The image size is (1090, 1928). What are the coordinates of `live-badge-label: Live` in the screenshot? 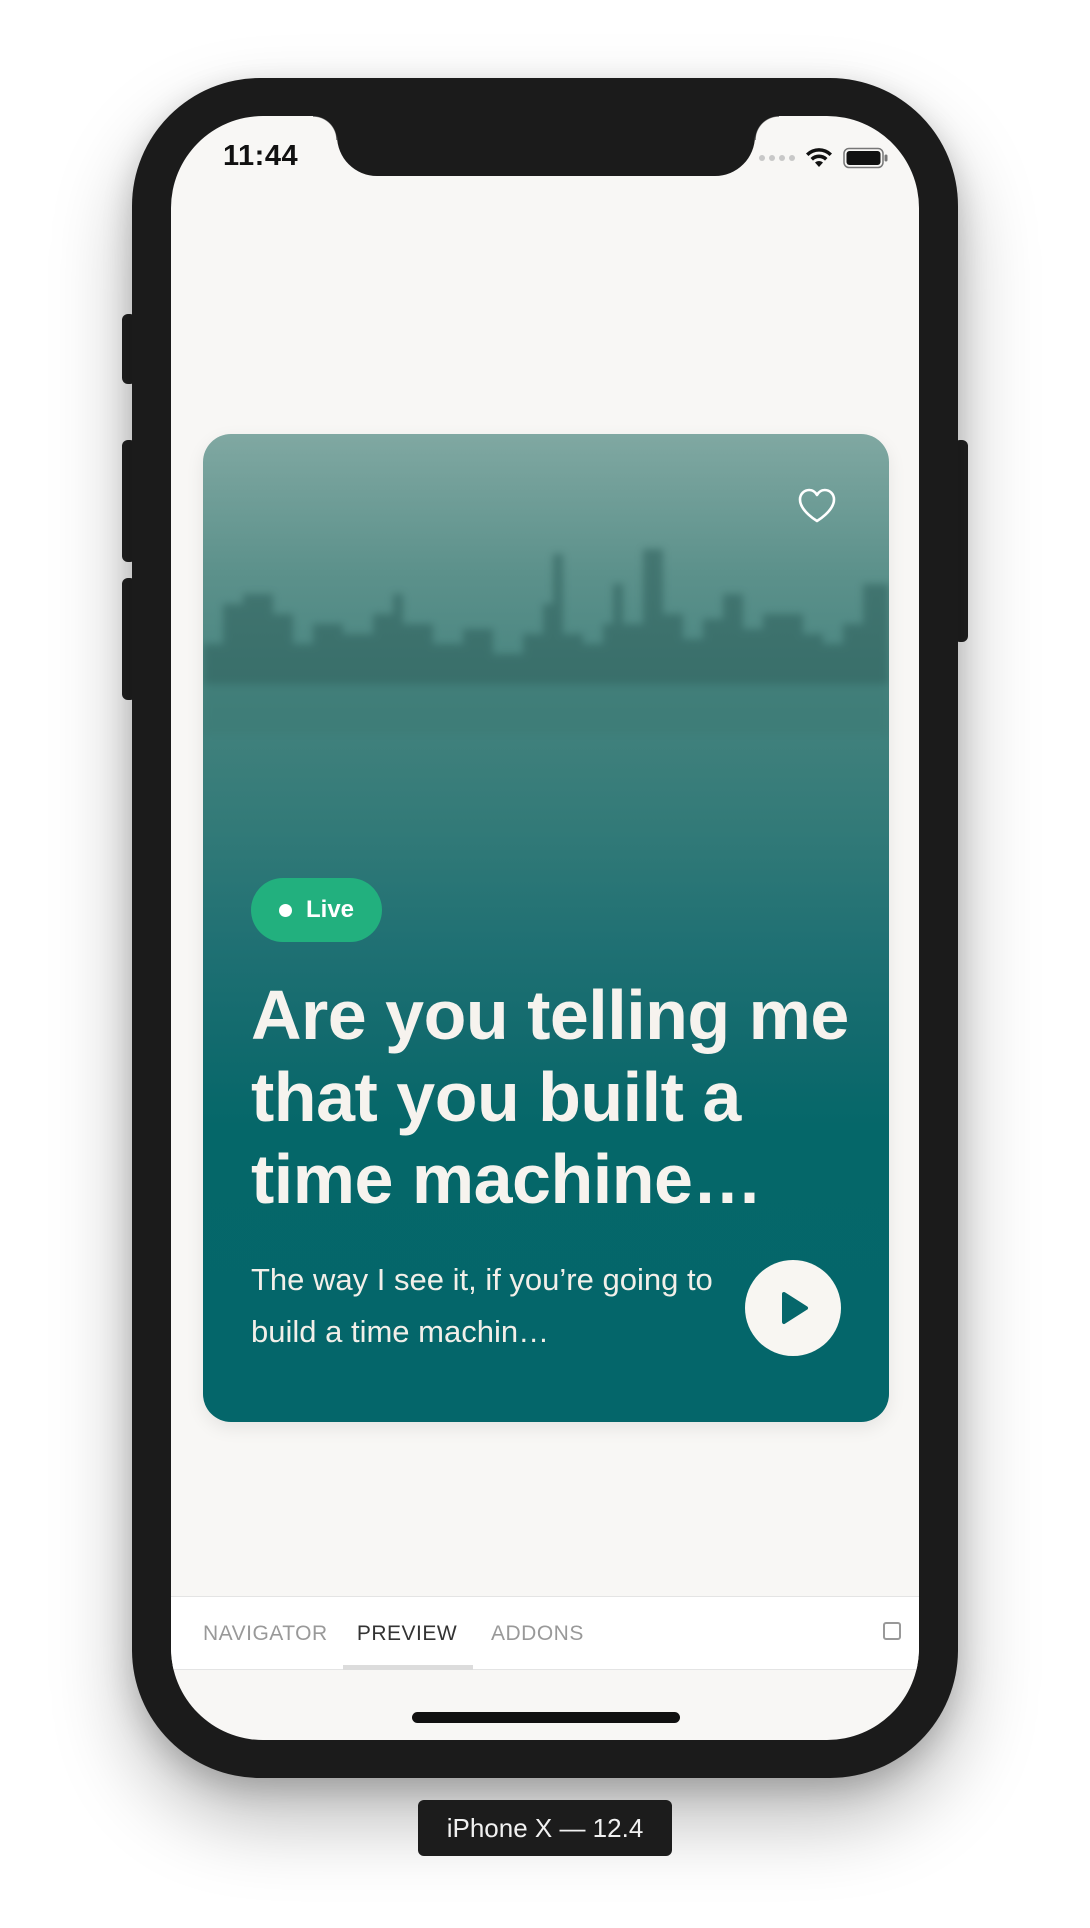 It's located at (330, 909).